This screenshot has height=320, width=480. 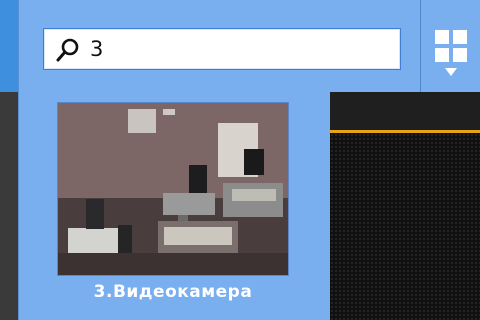 What do you see at coordinates (222, 49) in the screenshot?
I see `search-input: 3` at bounding box center [222, 49].